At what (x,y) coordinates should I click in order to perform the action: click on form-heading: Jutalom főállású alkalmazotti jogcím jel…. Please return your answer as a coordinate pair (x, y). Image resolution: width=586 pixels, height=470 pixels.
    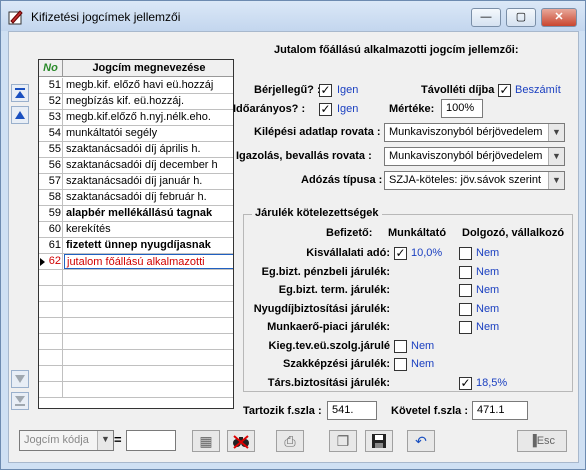
    Looking at the image, I should click on (396, 50).